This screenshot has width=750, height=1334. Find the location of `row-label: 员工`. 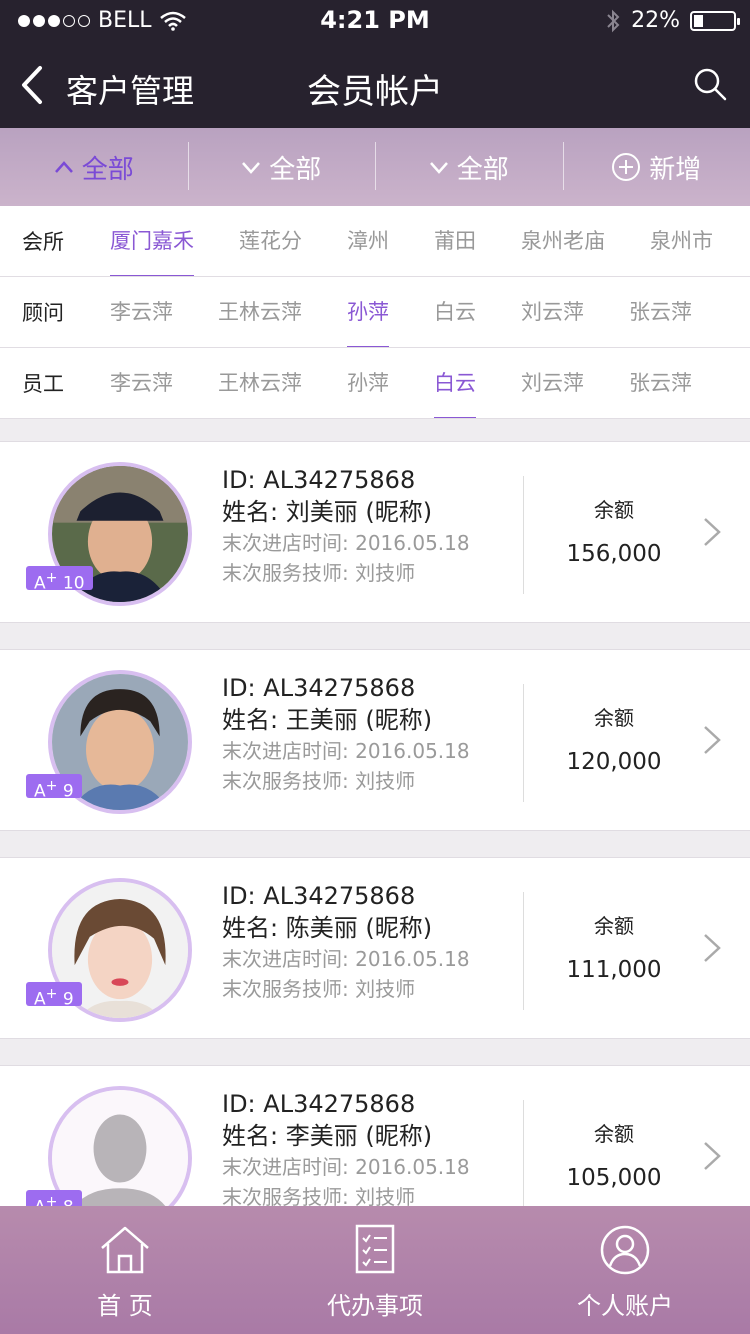

row-label: 员工 is located at coordinates (43, 384).